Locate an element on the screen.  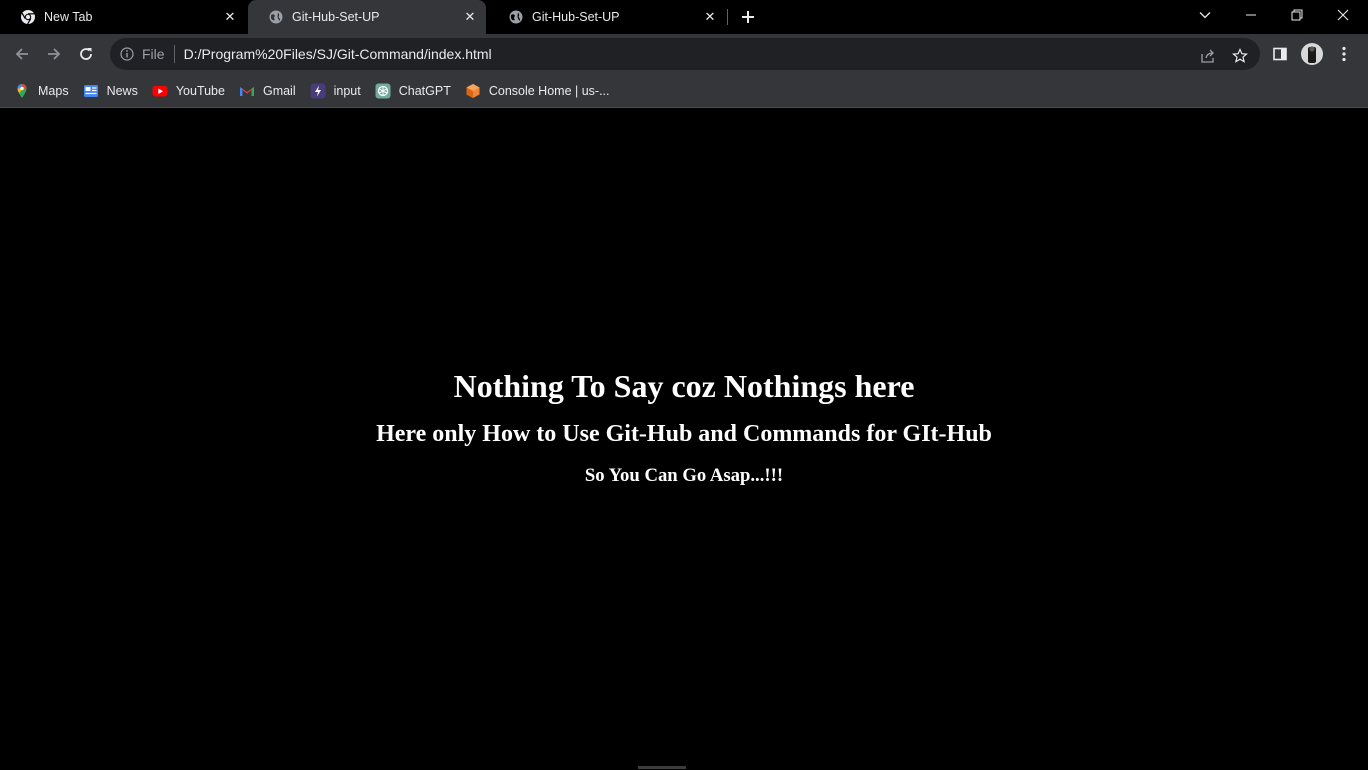
new-tab-button is located at coordinates (748, 17).